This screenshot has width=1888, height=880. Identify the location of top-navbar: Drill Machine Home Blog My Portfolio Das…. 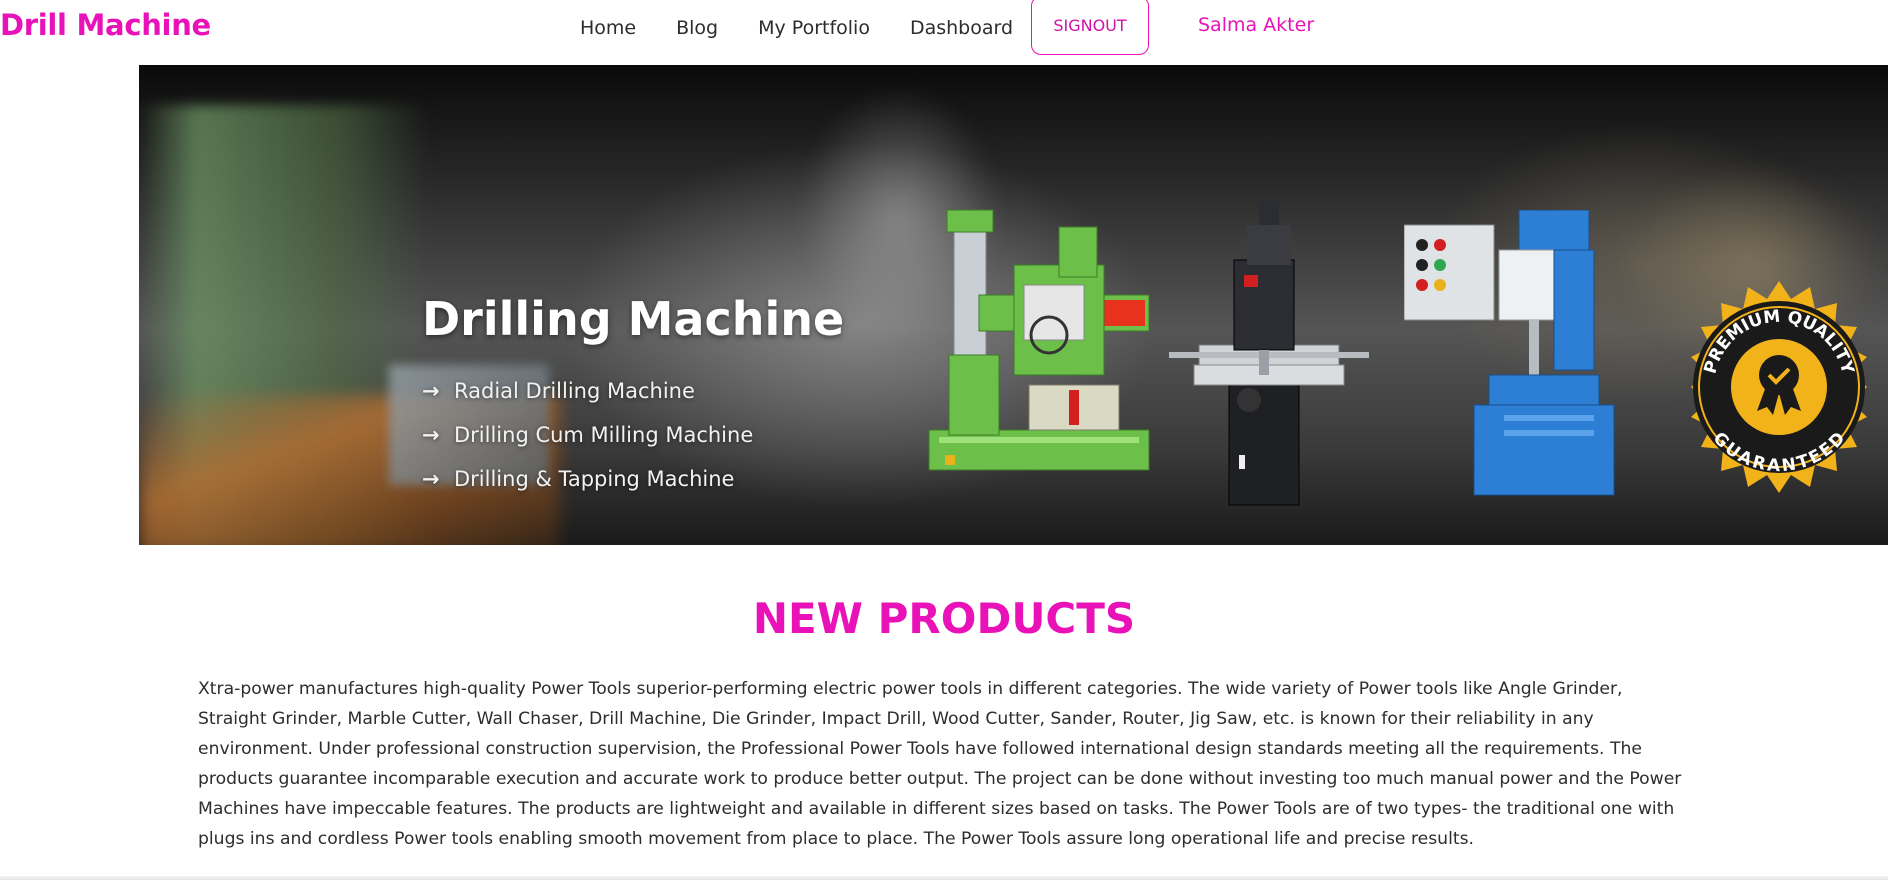
(944, 32).